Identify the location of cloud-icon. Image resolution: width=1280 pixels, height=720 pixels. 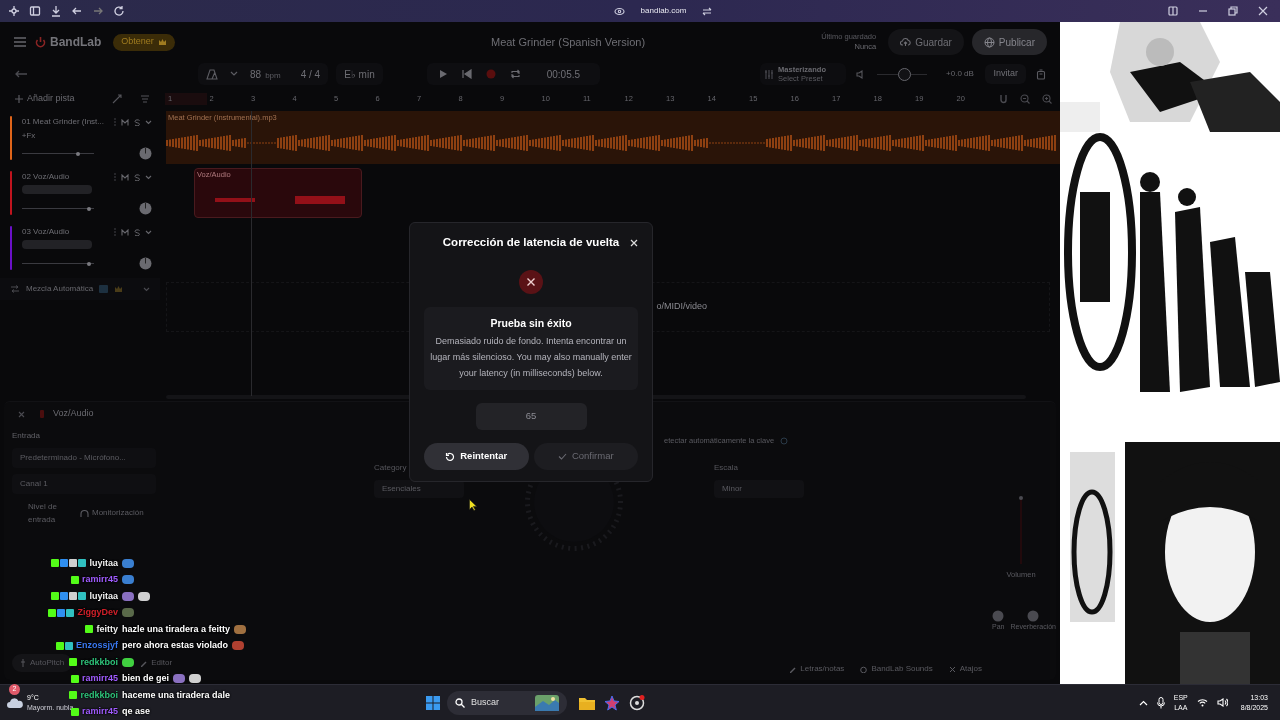
(15, 702).